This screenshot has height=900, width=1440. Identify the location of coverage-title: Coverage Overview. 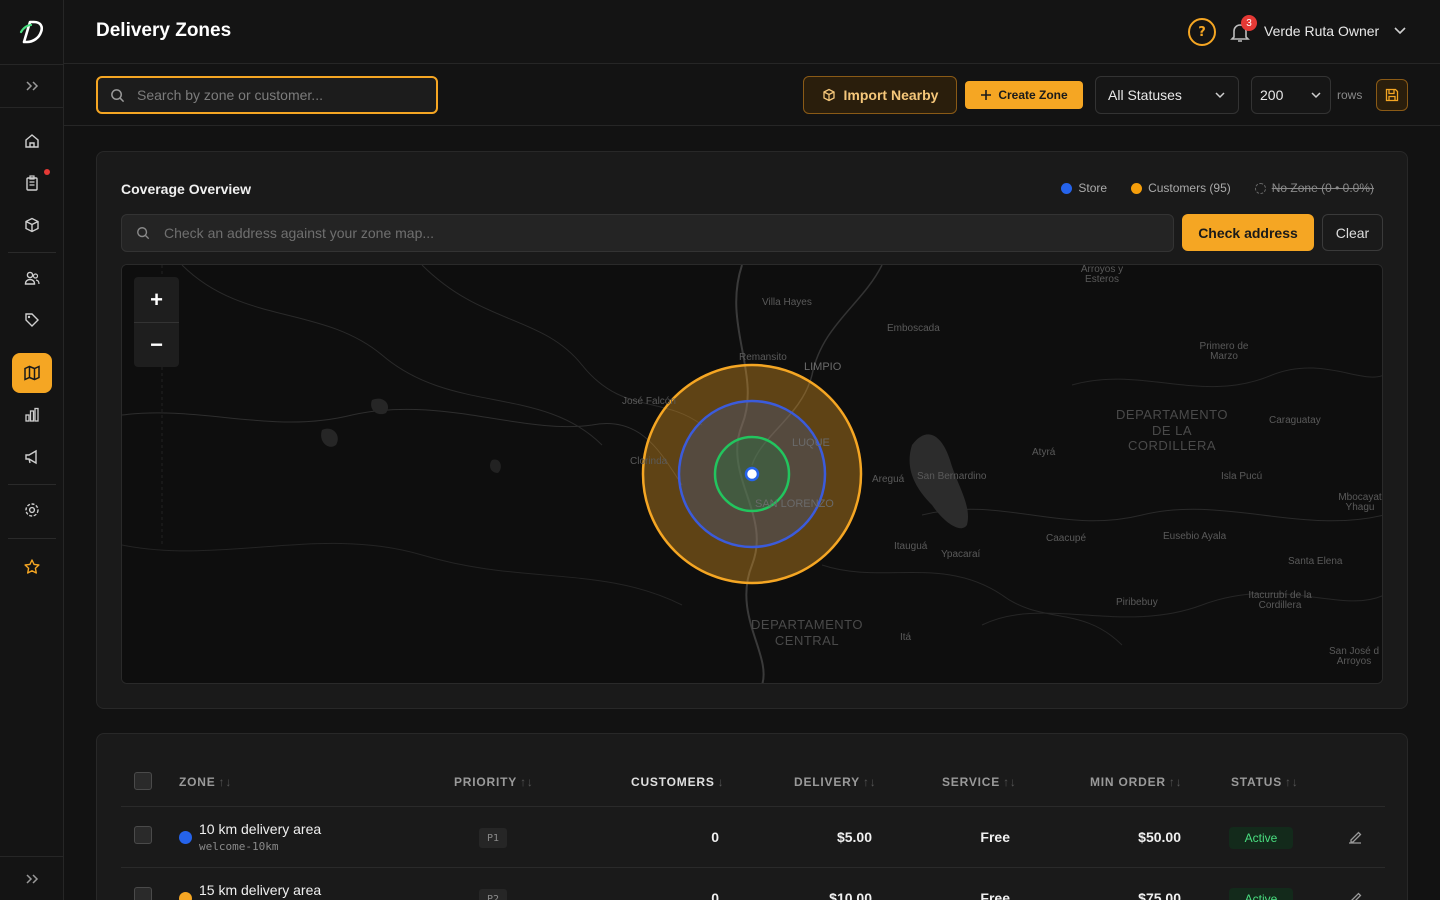
(186, 189).